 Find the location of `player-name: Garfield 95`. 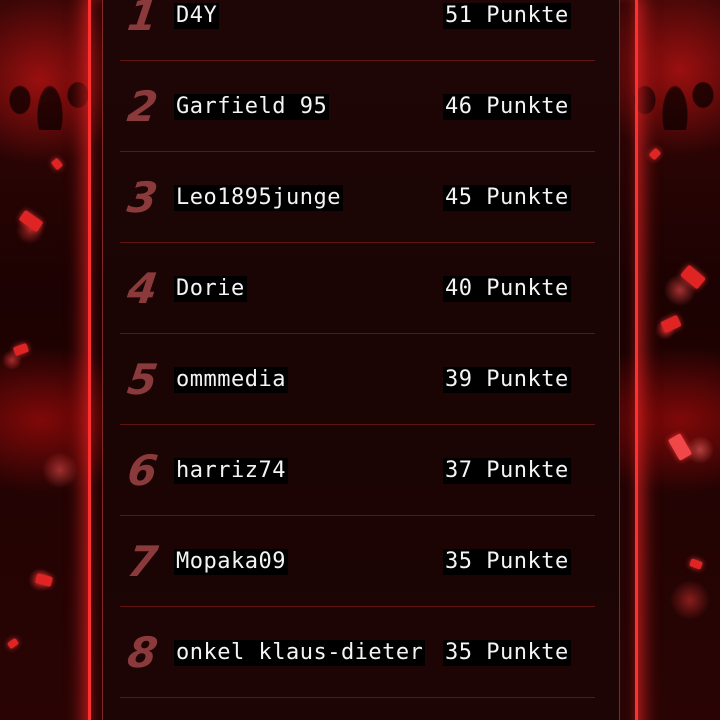

player-name: Garfield 95 is located at coordinates (252, 107).